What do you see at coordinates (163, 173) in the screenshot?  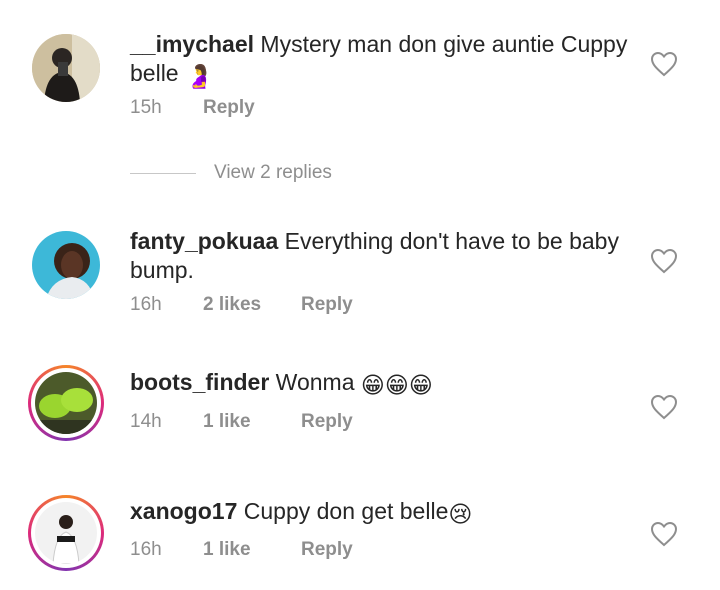 I see `divider` at bounding box center [163, 173].